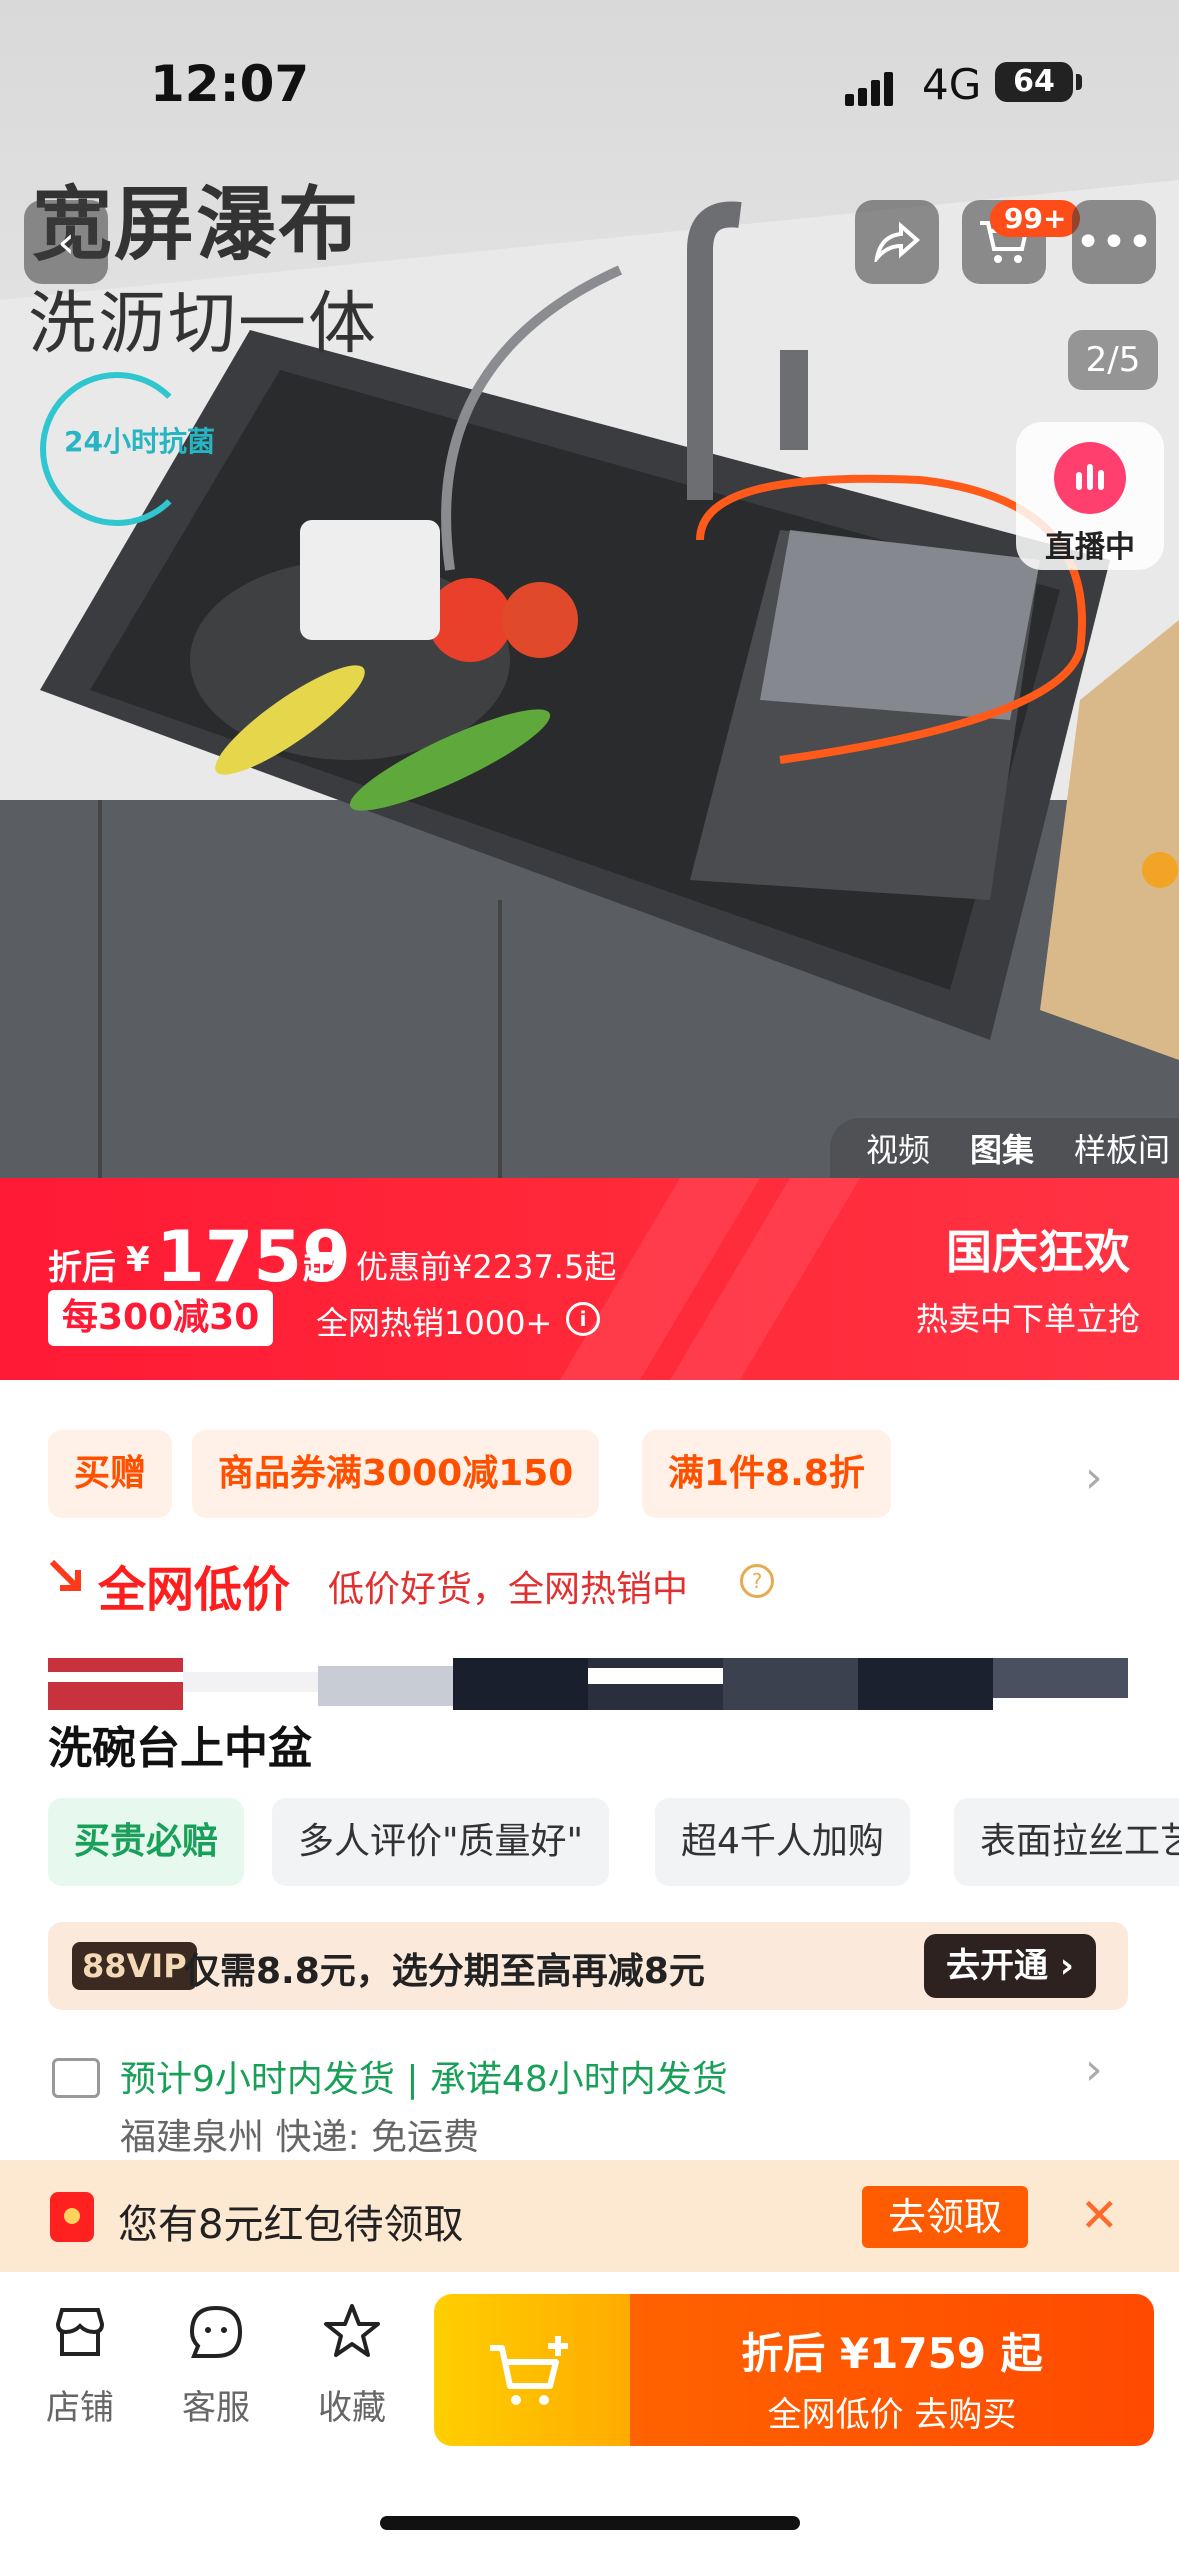  What do you see at coordinates (161, 1318) in the screenshot?
I see `promo-coupon-badge: 每300减30` at bounding box center [161, 1318].